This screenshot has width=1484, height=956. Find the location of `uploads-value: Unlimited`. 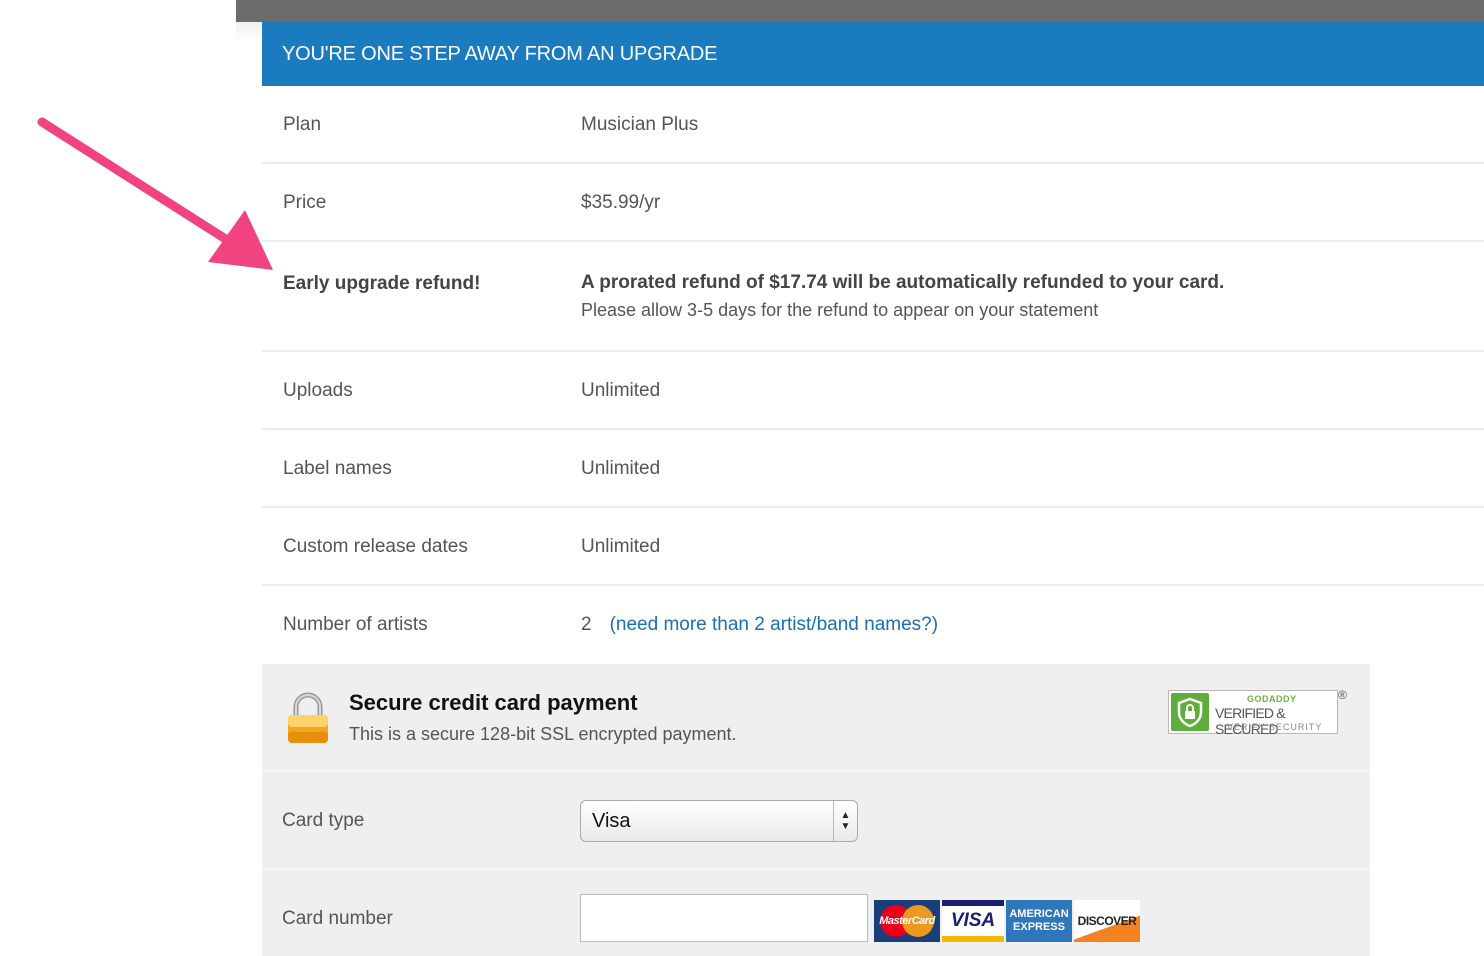

uploads-value: Unlimited is located at coordinates (621, 390).